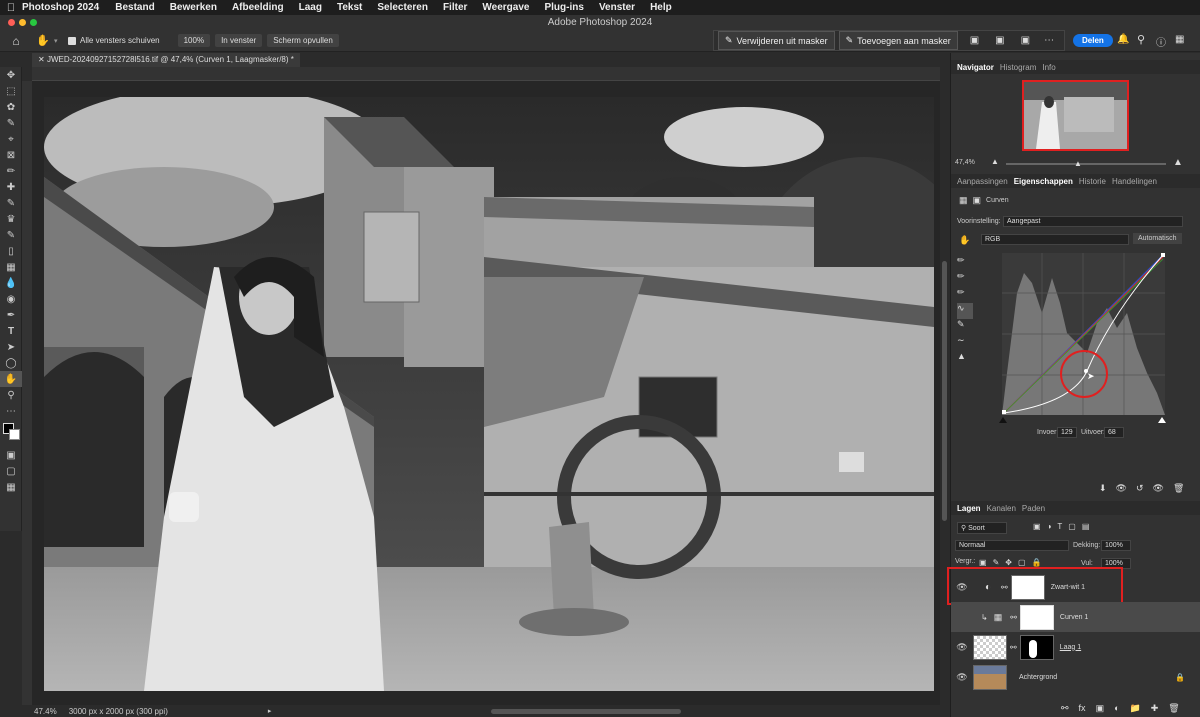  What do you see at coordinates (239, 40) in the screenshot?
I see `fit-window-button: In venster` at bounding box center [239, 40].